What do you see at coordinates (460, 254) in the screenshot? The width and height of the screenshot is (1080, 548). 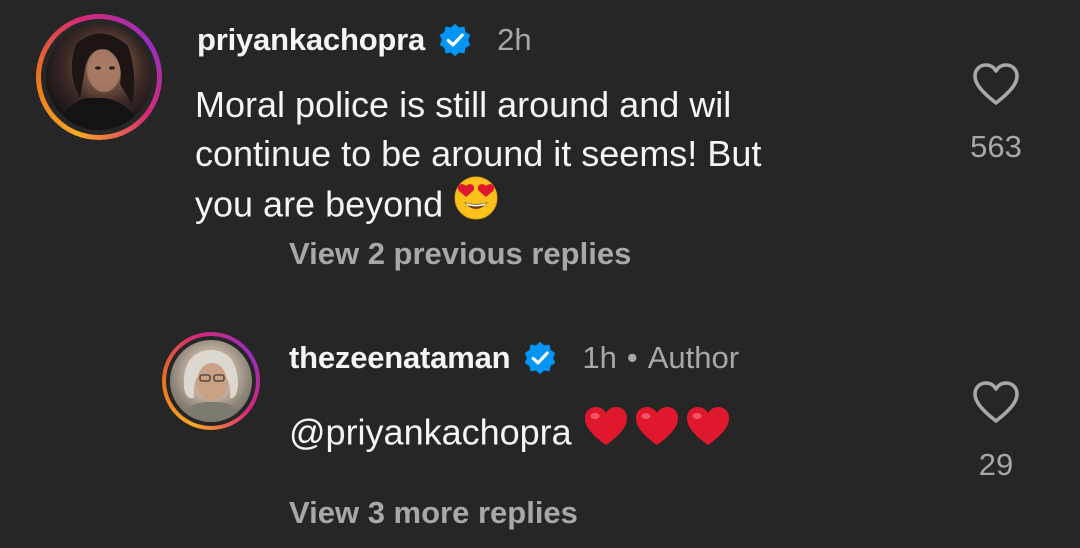 I see `view-previous-replies-link: View 2 previous replies` at bounding box center [460, 254].